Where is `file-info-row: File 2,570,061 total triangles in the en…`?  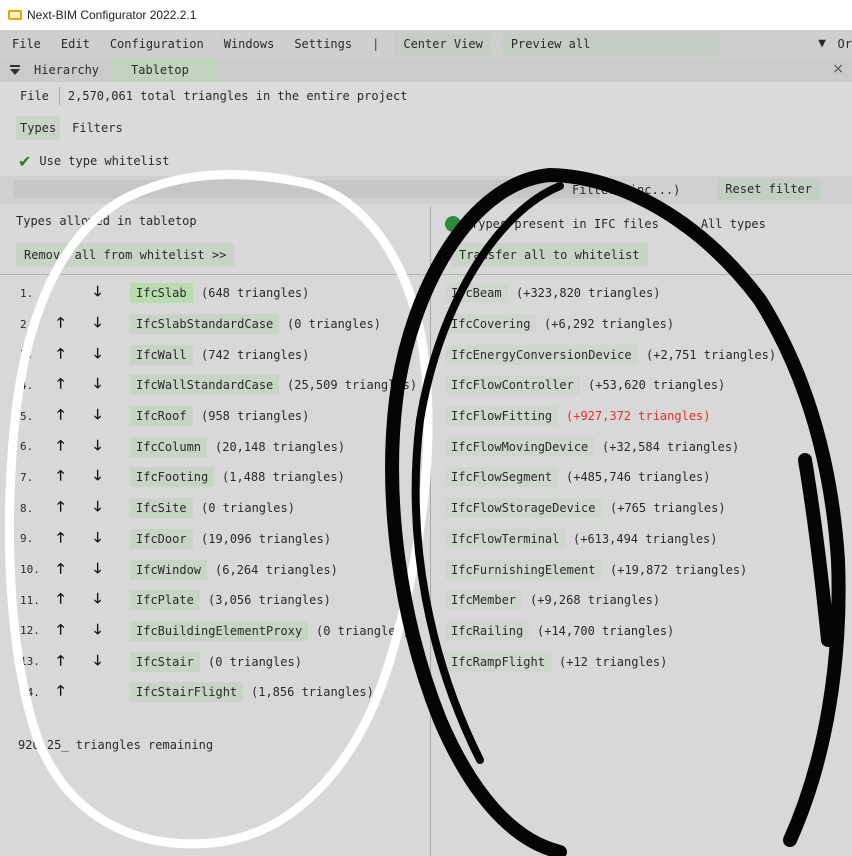 file-info-row: File 2,570,061 total triangles in the en… is located at coordinates (426, 96).